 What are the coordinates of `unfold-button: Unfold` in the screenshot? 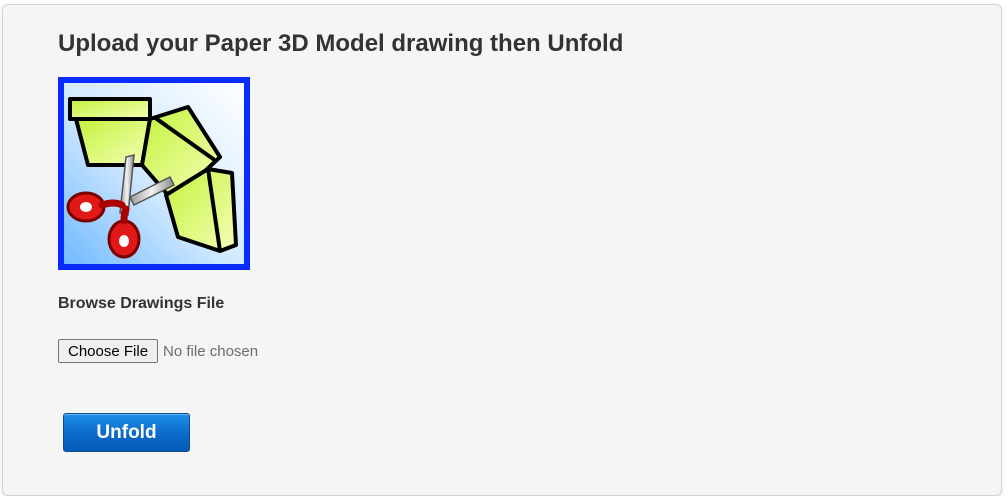 It's located at (126, 432).